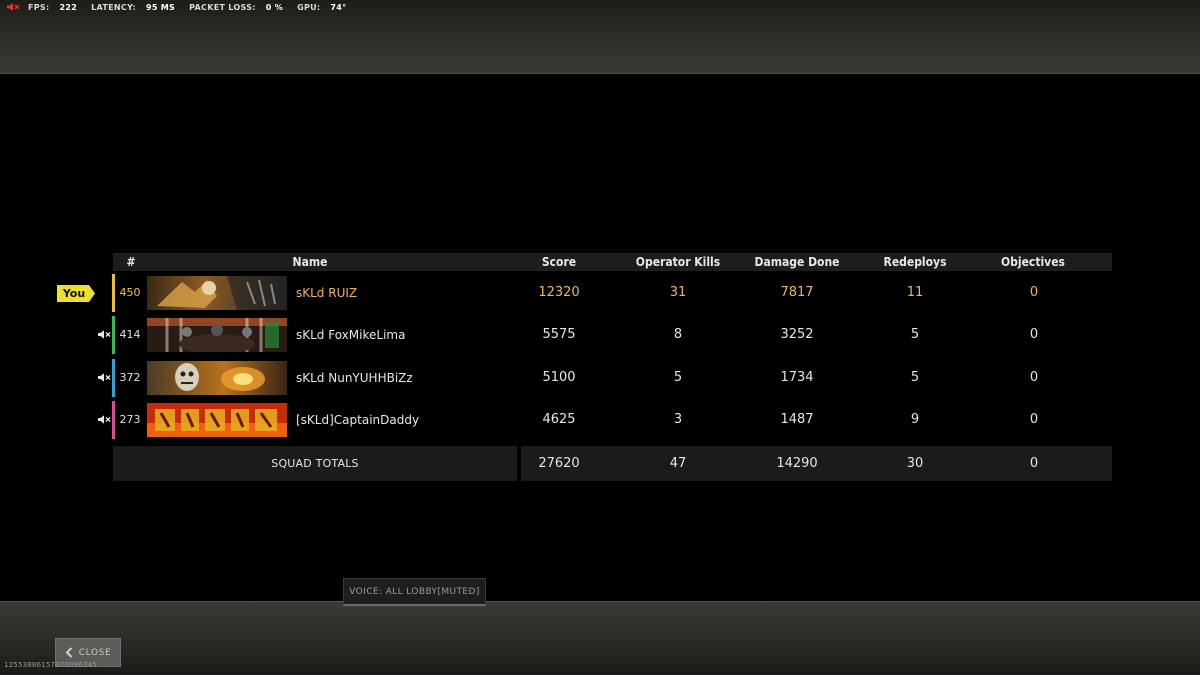  What do you see at coordinates (130, 377) in the screenshot?
I see `player-level: 372` at bounding box center [130, 377].